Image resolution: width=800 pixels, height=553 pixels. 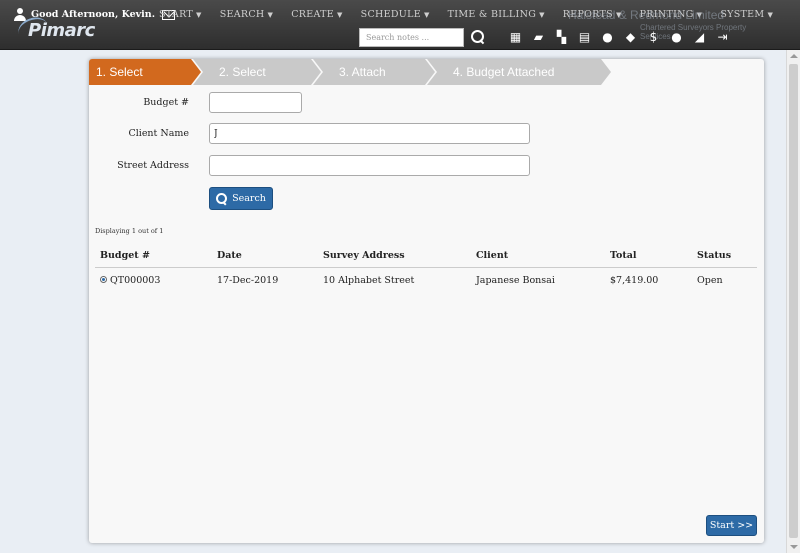 What do you see at coordinates (722, 37) in the screenshot?
I see `logout-icon: ⇥` at bounding box center [722, 37].